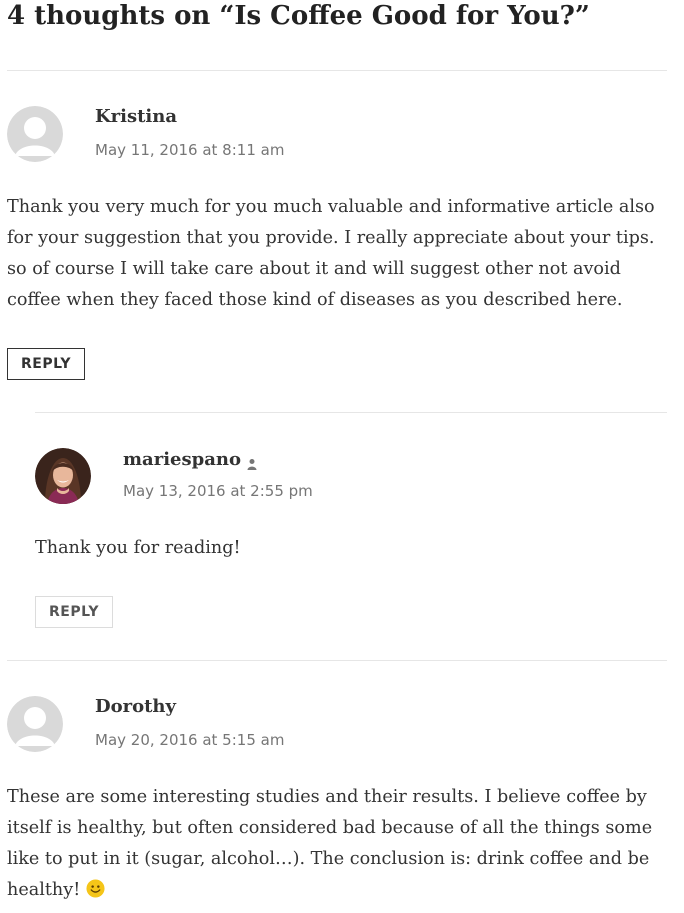 The image size is (684, 913). What do you see at coordinates (95, 893) in the screenshot?
I see `smiley-emoji-icon` at bounding box center [95, 893].